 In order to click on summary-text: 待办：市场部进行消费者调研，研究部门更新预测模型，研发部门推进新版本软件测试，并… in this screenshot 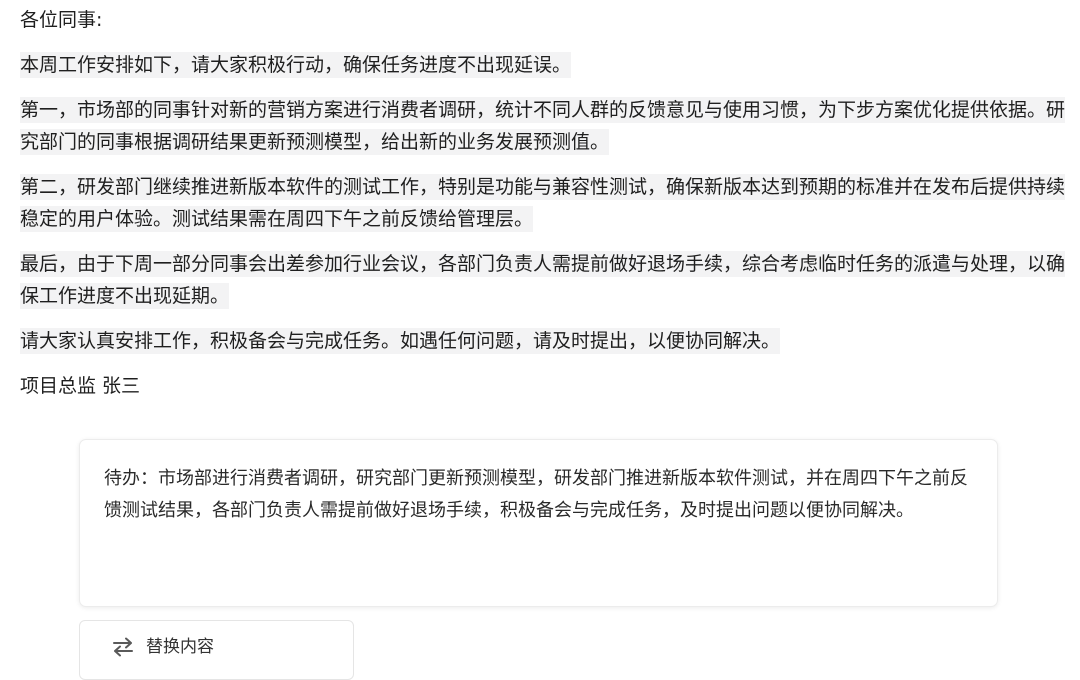, I will do `click(536, 494)`.